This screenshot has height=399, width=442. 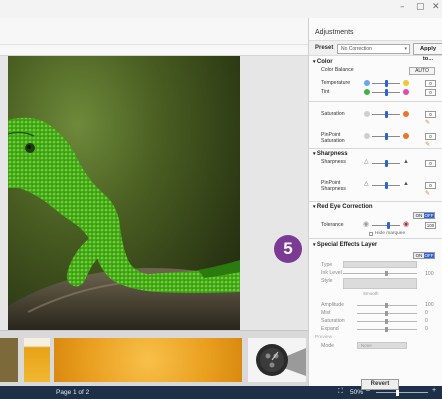 What do you see at coordinates (386, 313) in the screenshot?
I see `mist-knob` at bounding box center [386, 313].